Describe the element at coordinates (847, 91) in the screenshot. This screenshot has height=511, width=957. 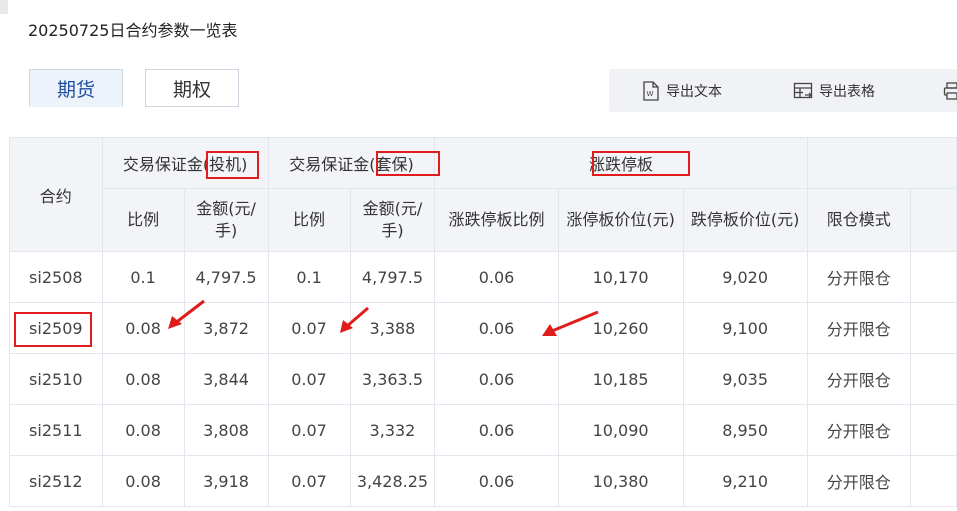
I see `export-table-label: 导出表格` at that location.